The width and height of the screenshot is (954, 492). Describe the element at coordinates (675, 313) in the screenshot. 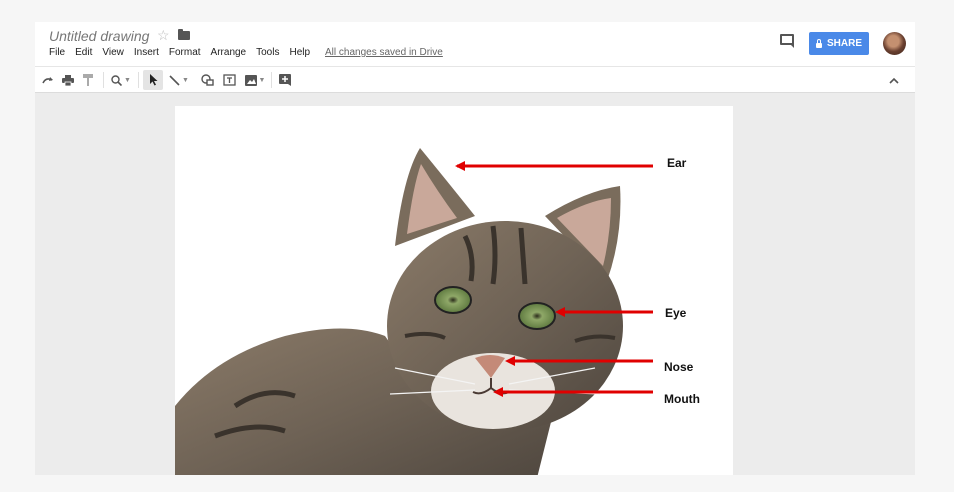

I see `label-eye: Eye` at that location.